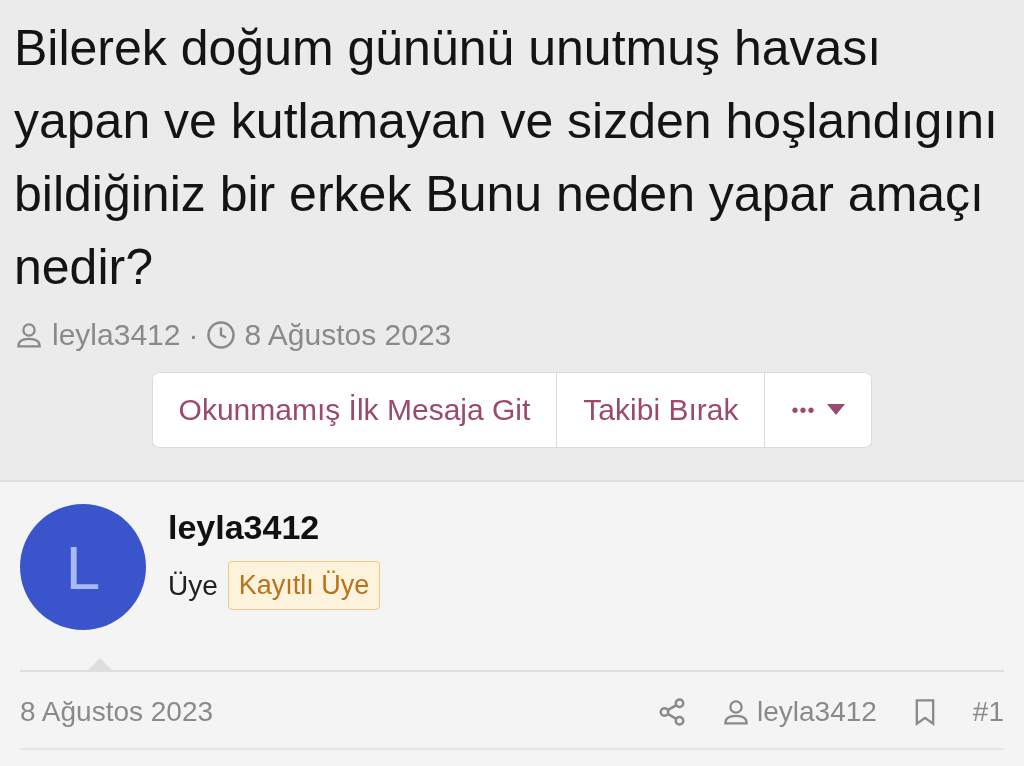  What do you see at coordinates (116, 335) in the screenshot?
I see `author-link: leyla3412` at bounding box center [116, 335].